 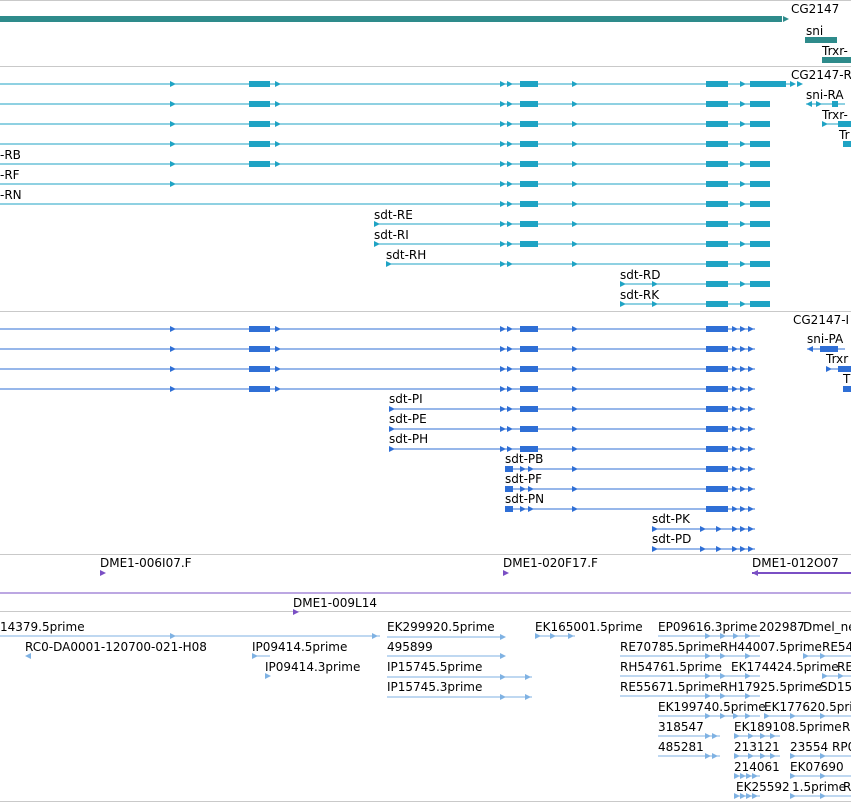 I want to click on transcript-label: sdt-RD, so click(x=640, y=275).